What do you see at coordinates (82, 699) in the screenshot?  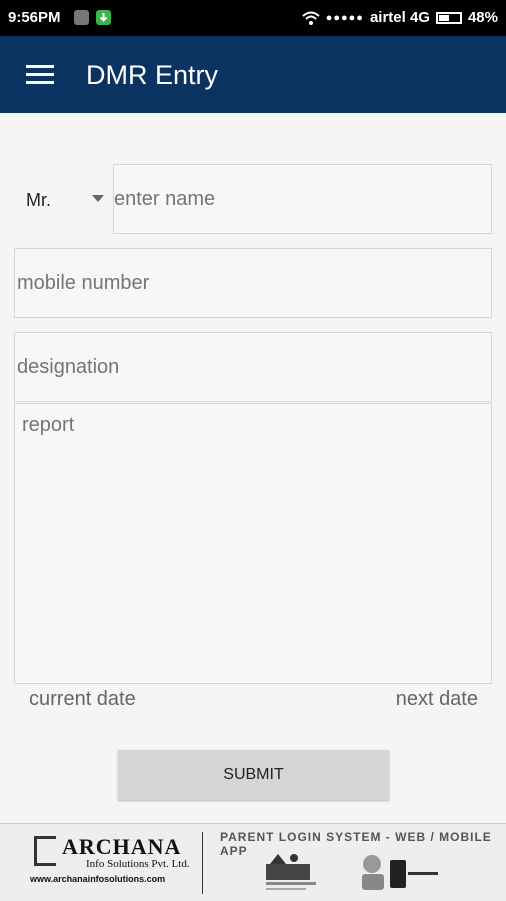 I see `current-date-label: current date` at bounding box center [82, 699].